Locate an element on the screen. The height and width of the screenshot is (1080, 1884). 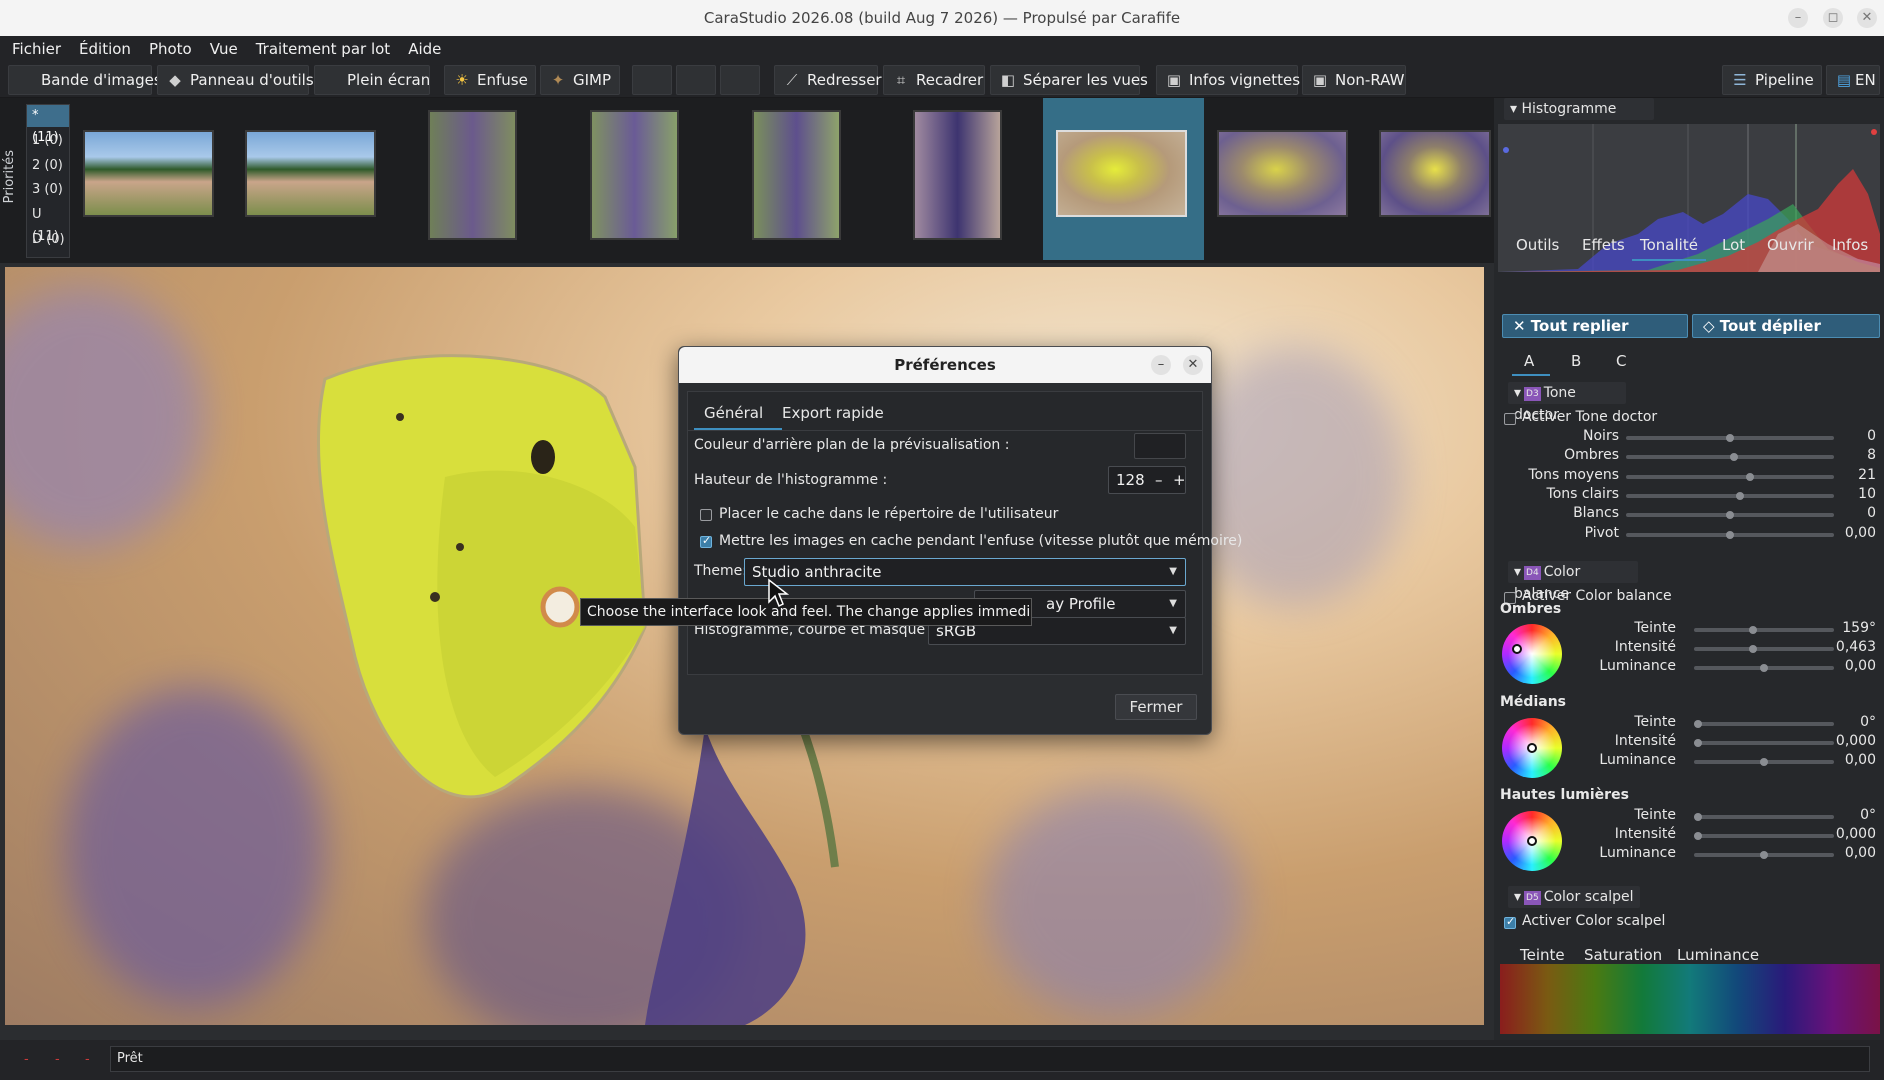
filmstrip-button: Bande d'images is located at coordinates (85, 80).